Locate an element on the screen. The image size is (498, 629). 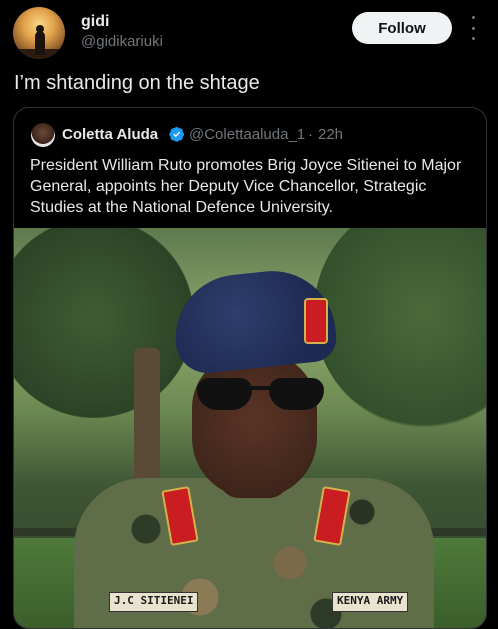
verified-badge-icon is located at coordinates (177, 134).